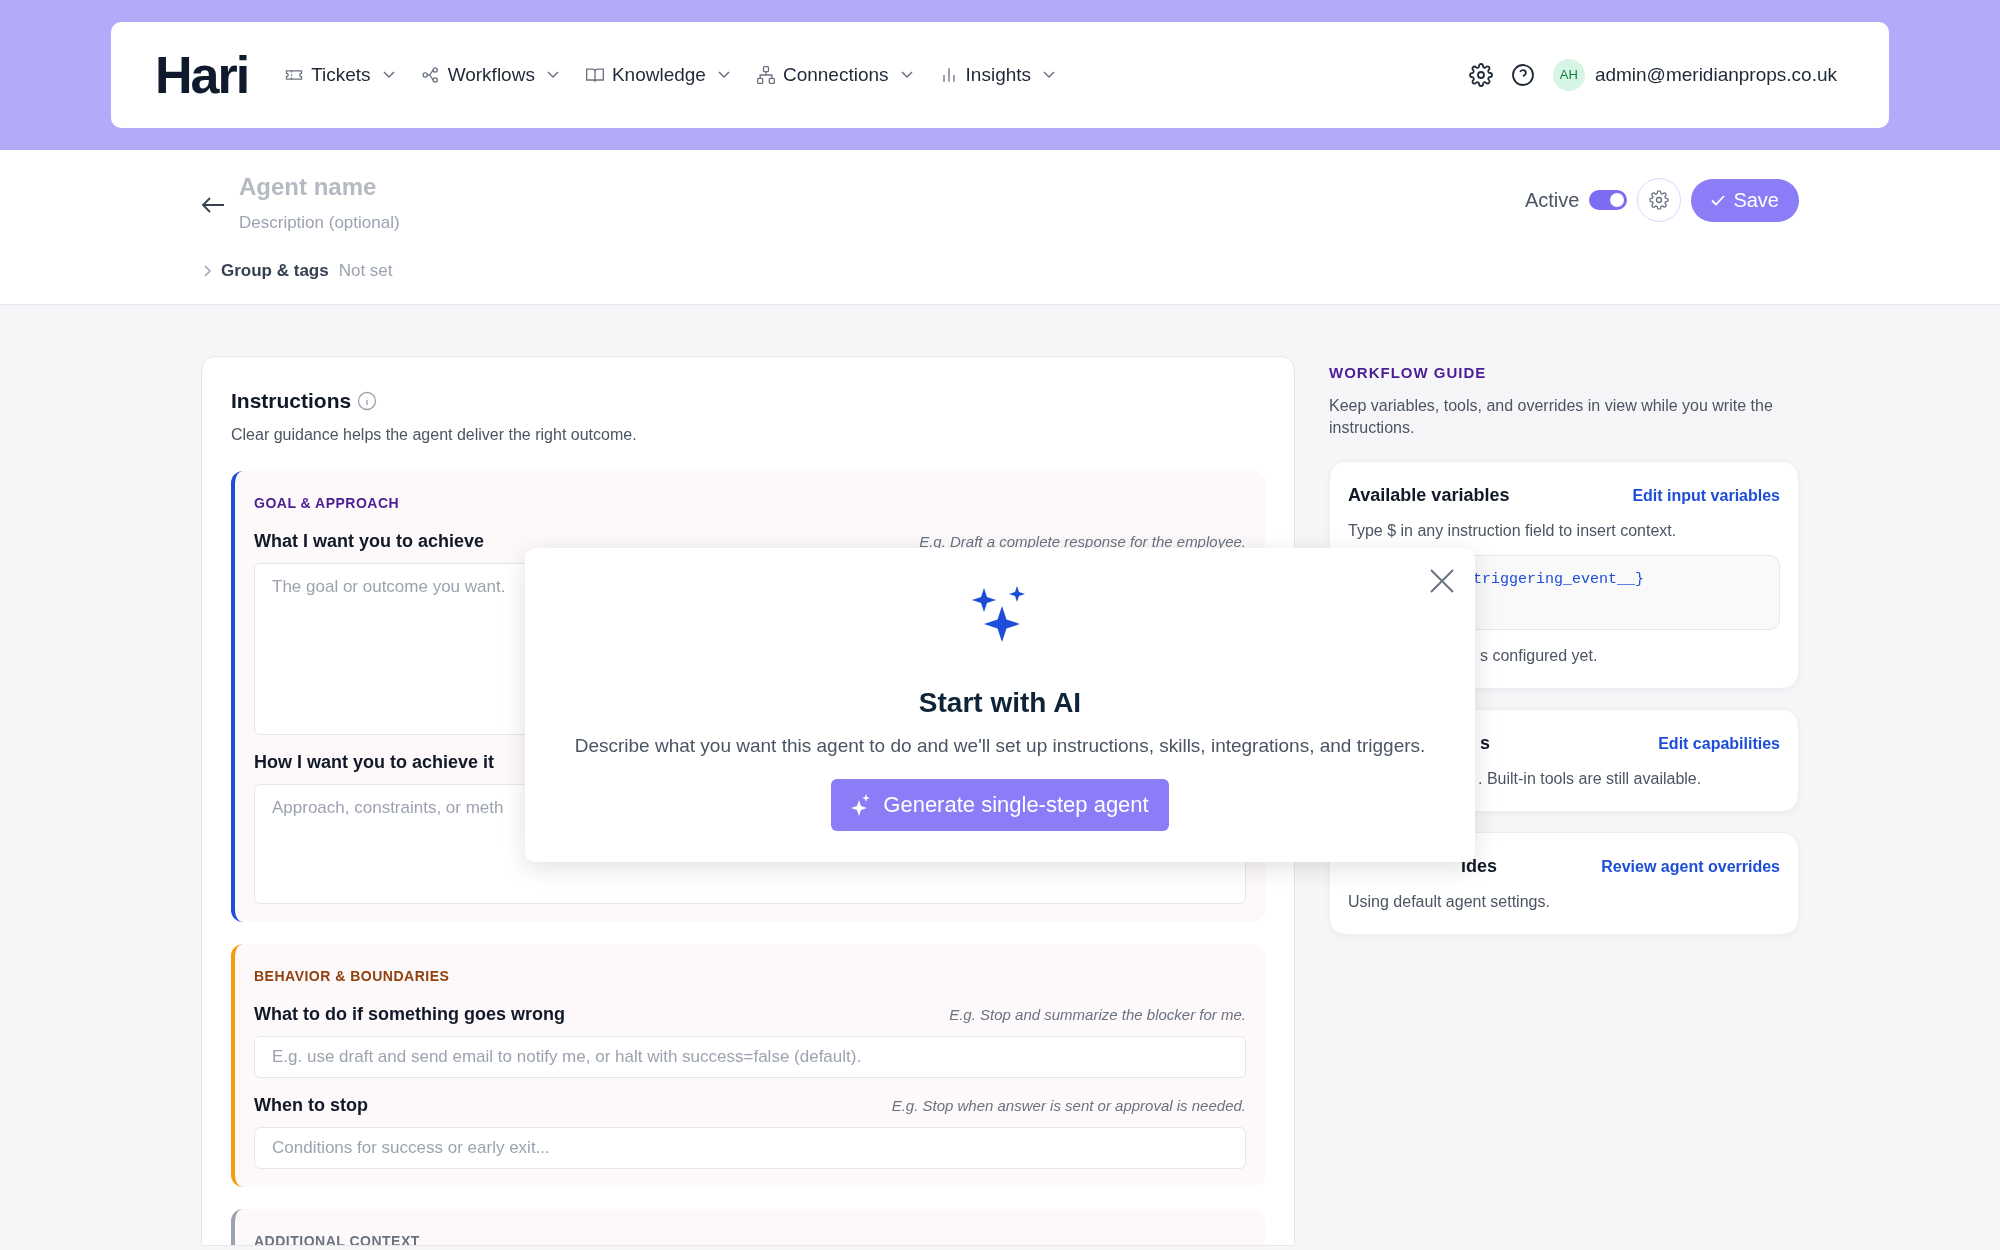  What do you see at coordinates (1479, 865) in the screenshot?
I see `card-title: ides` at bounding box center [1479, 865].